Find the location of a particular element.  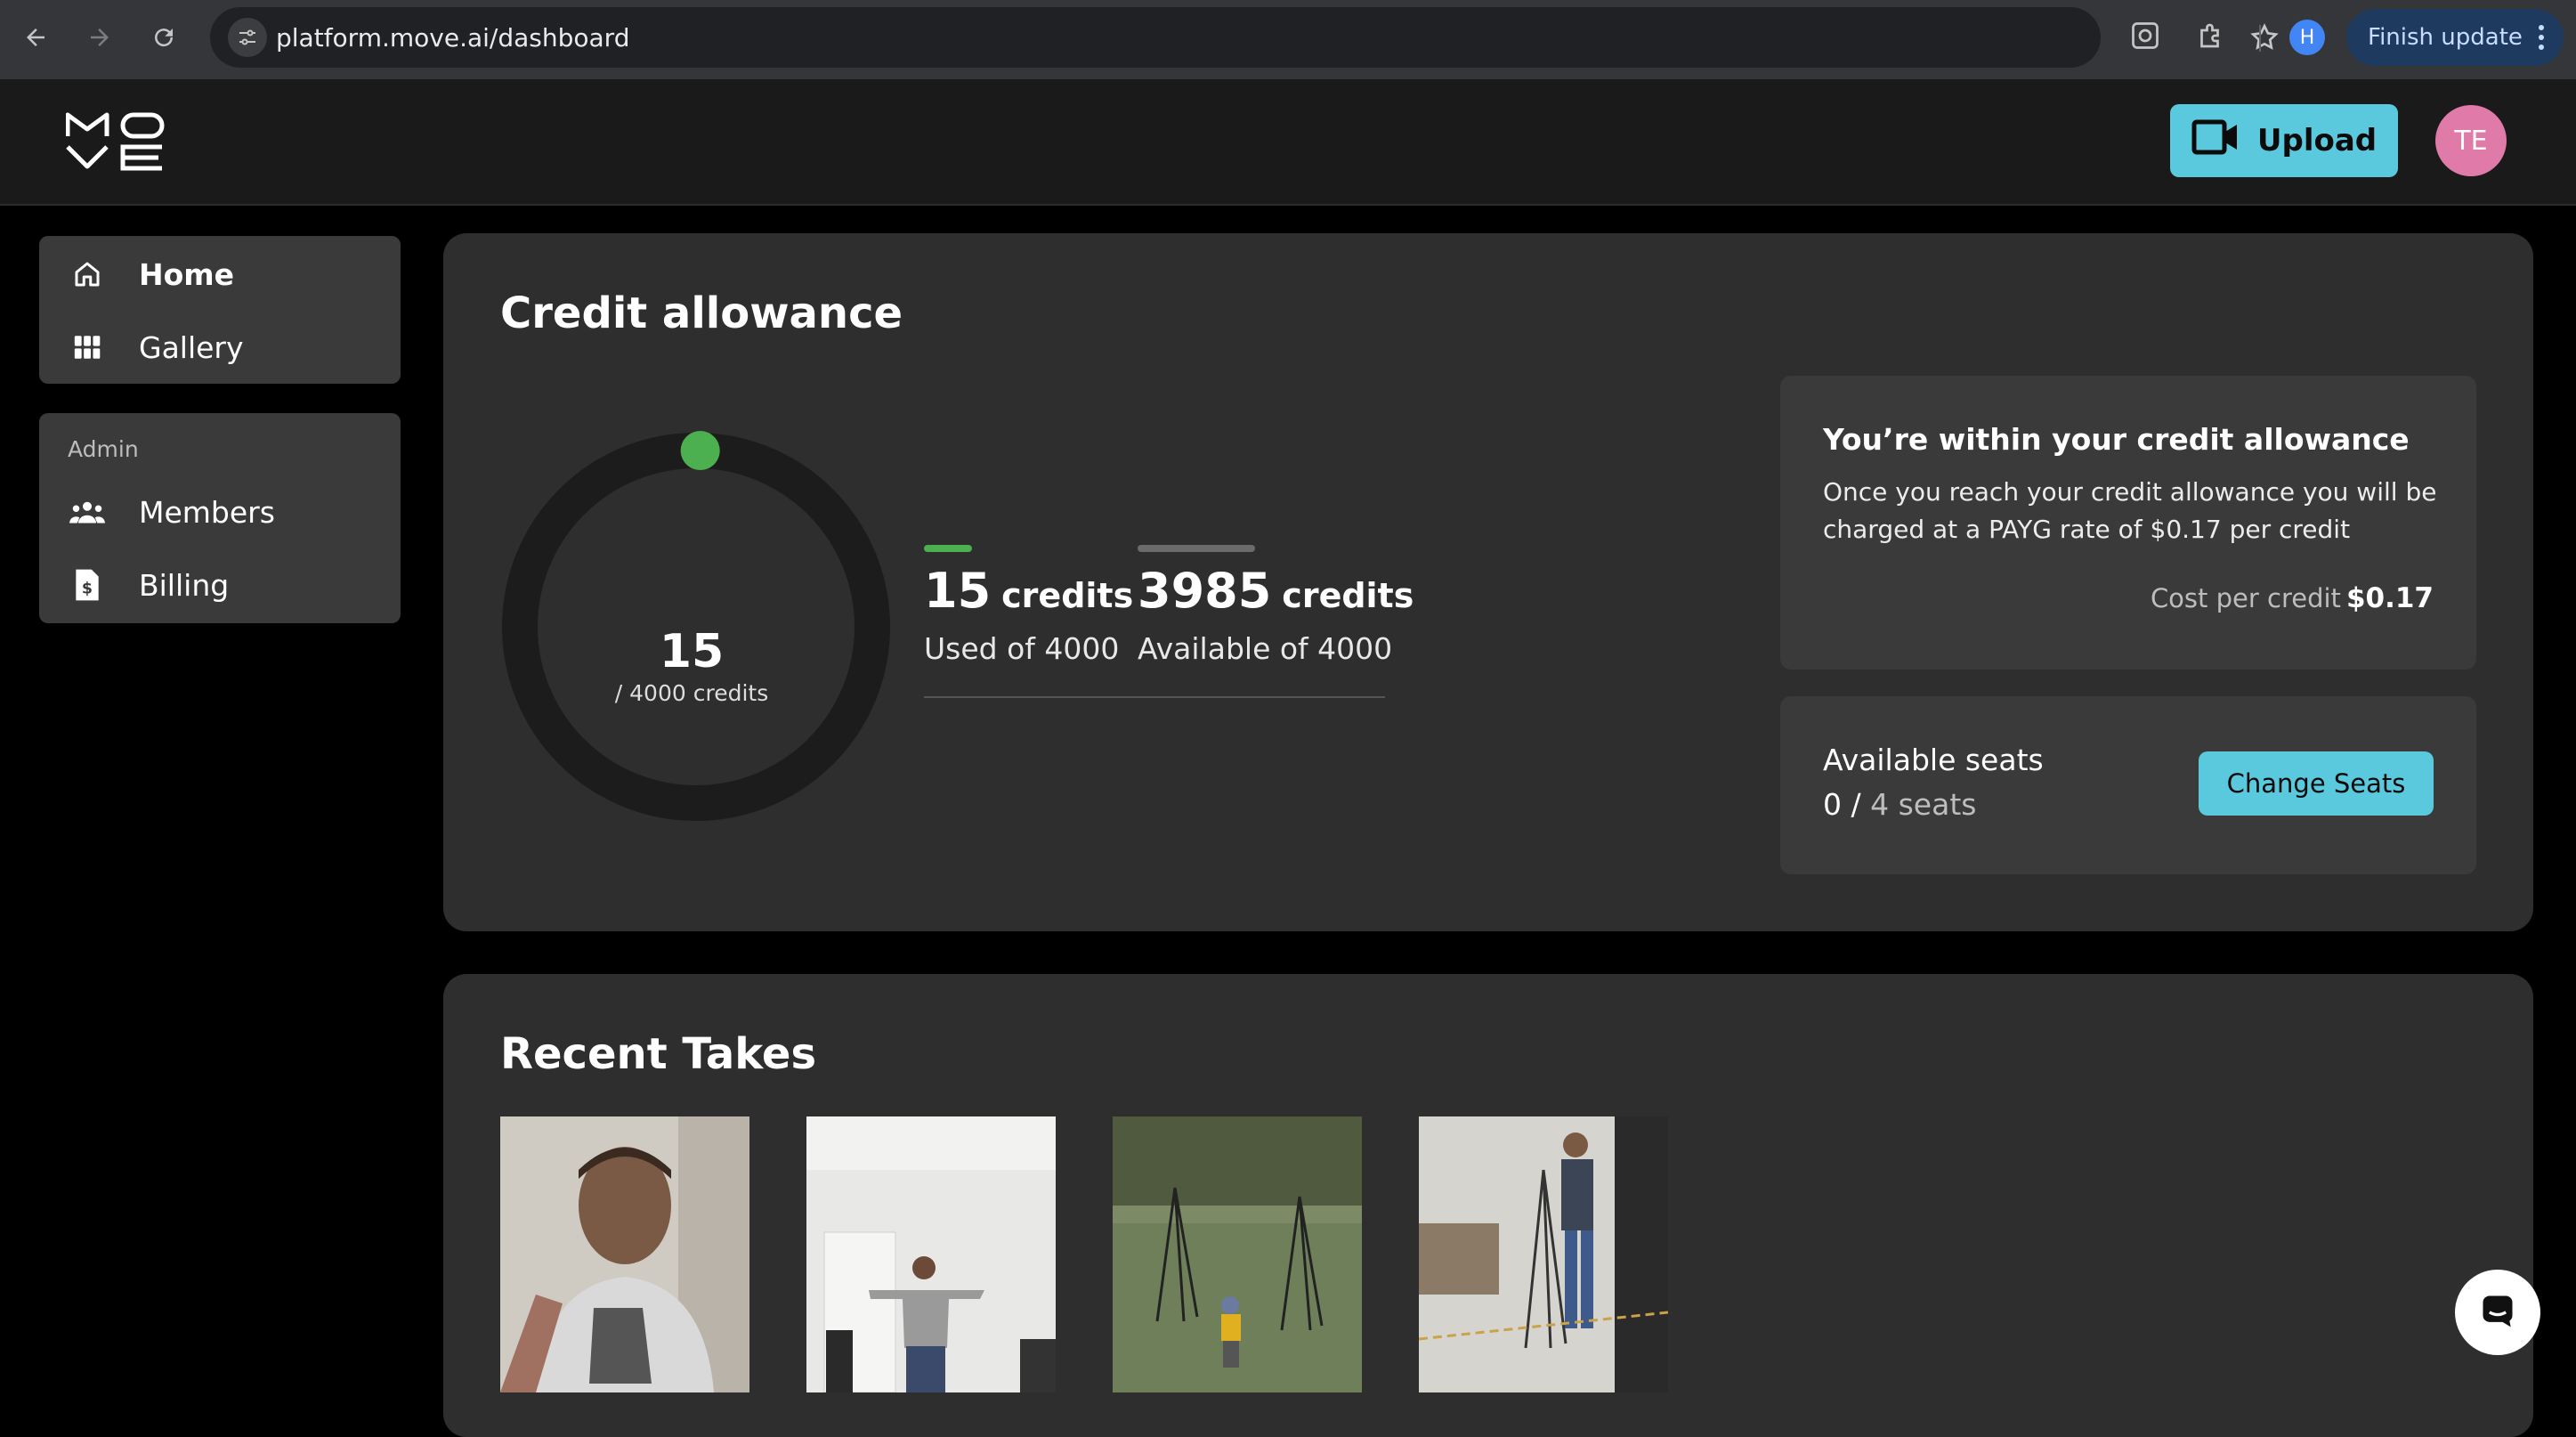

seats-total: 4 seats is located at coordinates (1923, 804).